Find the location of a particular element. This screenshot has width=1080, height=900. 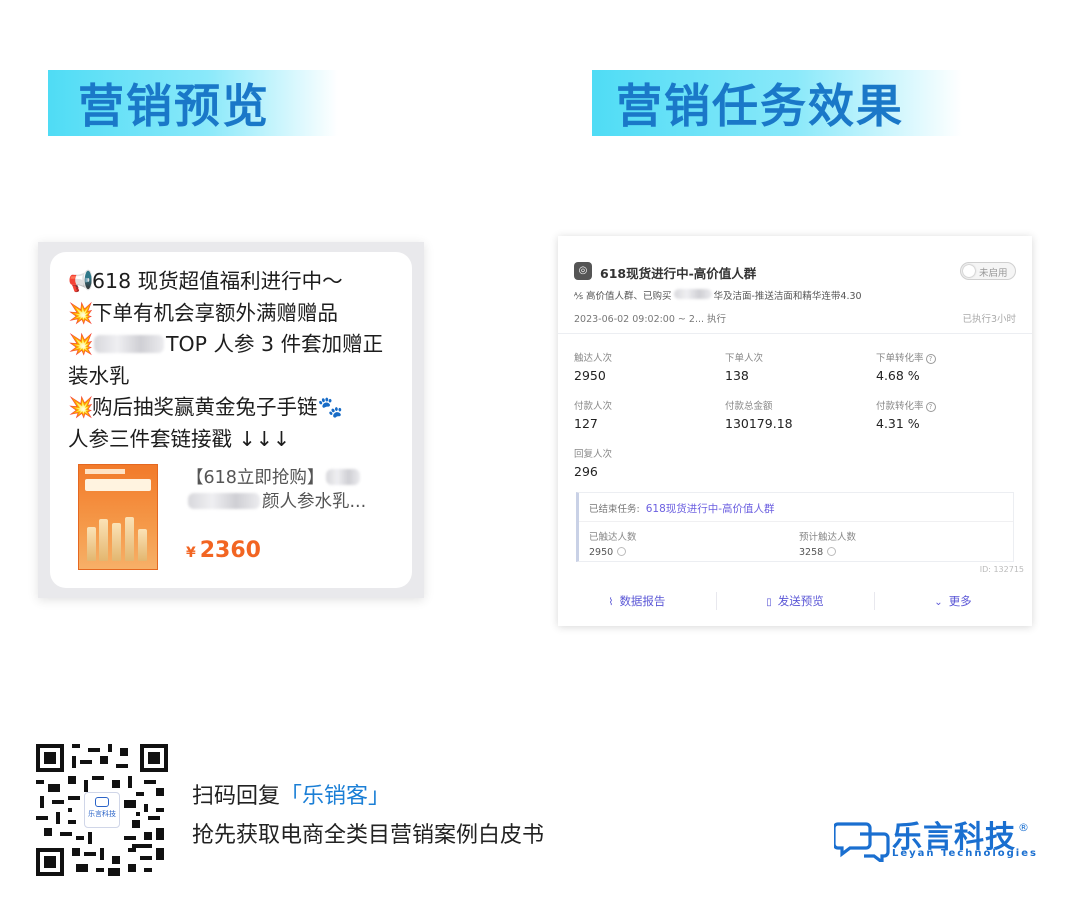

metric-orders: 下单人次 138 is located at coordinates (744, 368).